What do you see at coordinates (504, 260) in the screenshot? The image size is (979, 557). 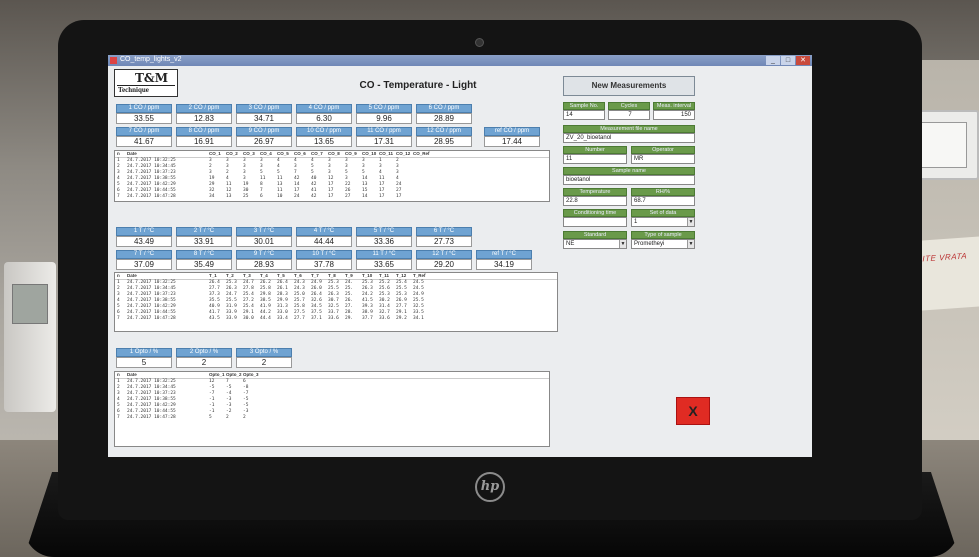 I see `temp-sensor-ref: ref T / °C 34.19` at bounding box center [504, 260].